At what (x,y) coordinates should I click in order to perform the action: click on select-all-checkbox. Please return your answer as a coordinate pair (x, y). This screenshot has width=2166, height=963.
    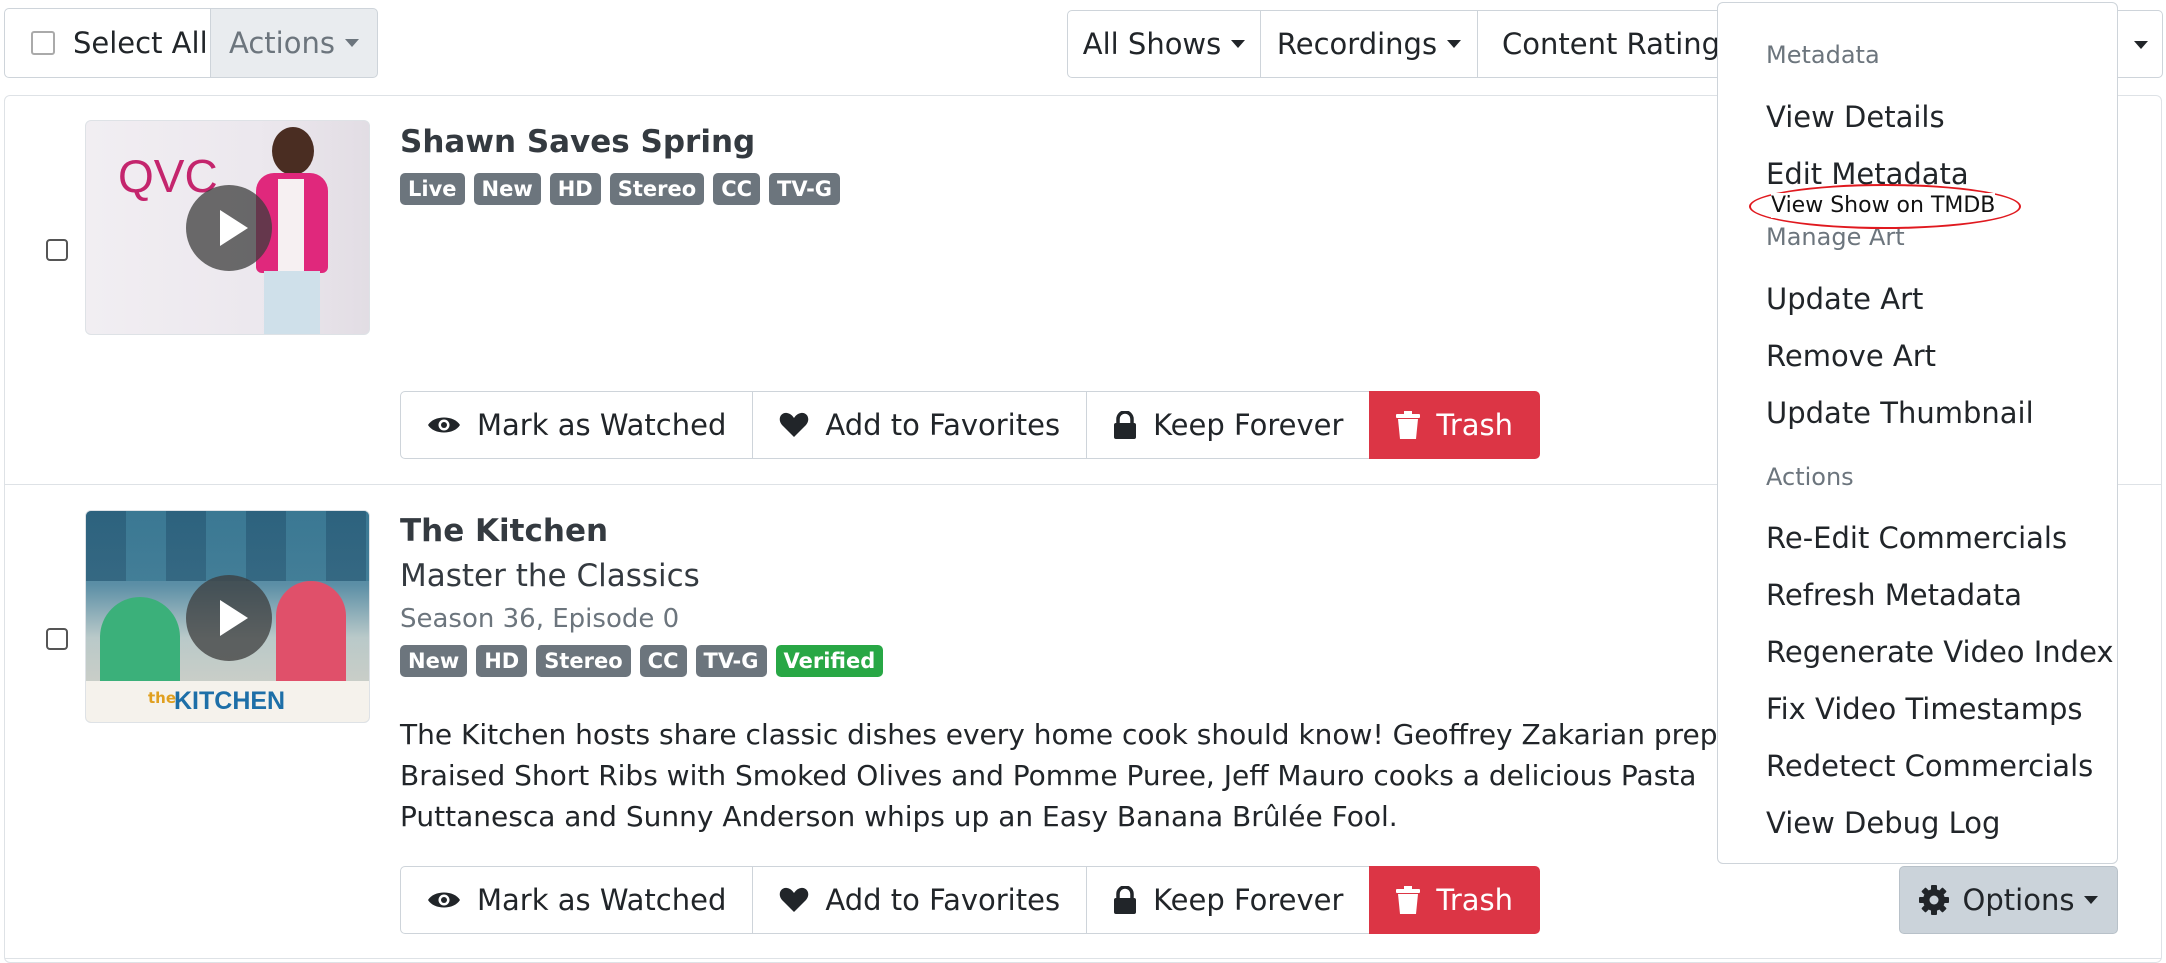
    Looking at the image, I should click on (43, 43).